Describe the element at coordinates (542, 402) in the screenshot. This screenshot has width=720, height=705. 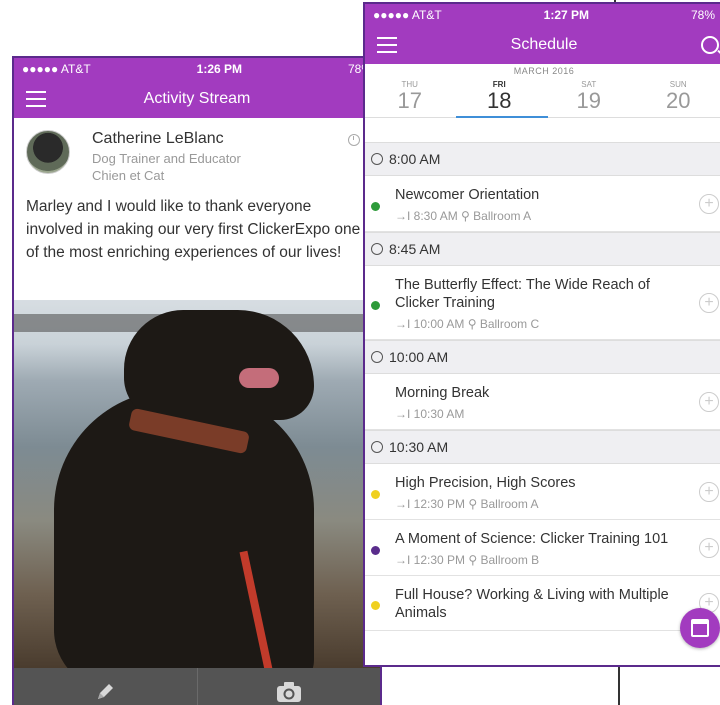
I see `schedule-event: Morning Break →I 10:30 AM +` at that location.